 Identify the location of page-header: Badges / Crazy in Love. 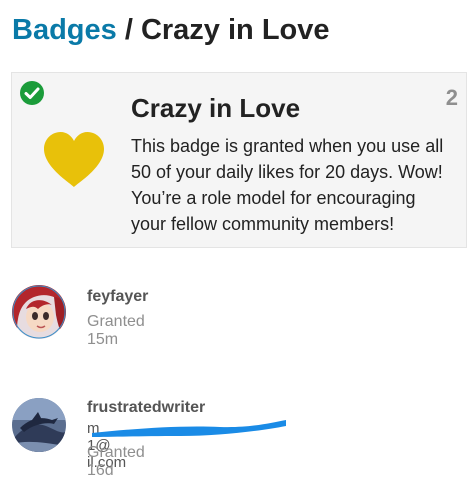
(171, 30).